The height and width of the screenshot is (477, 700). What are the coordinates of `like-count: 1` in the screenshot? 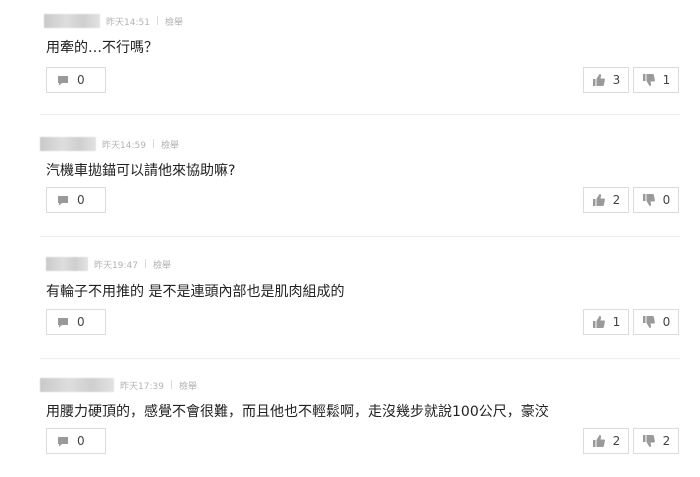 It's located at (616, 322).